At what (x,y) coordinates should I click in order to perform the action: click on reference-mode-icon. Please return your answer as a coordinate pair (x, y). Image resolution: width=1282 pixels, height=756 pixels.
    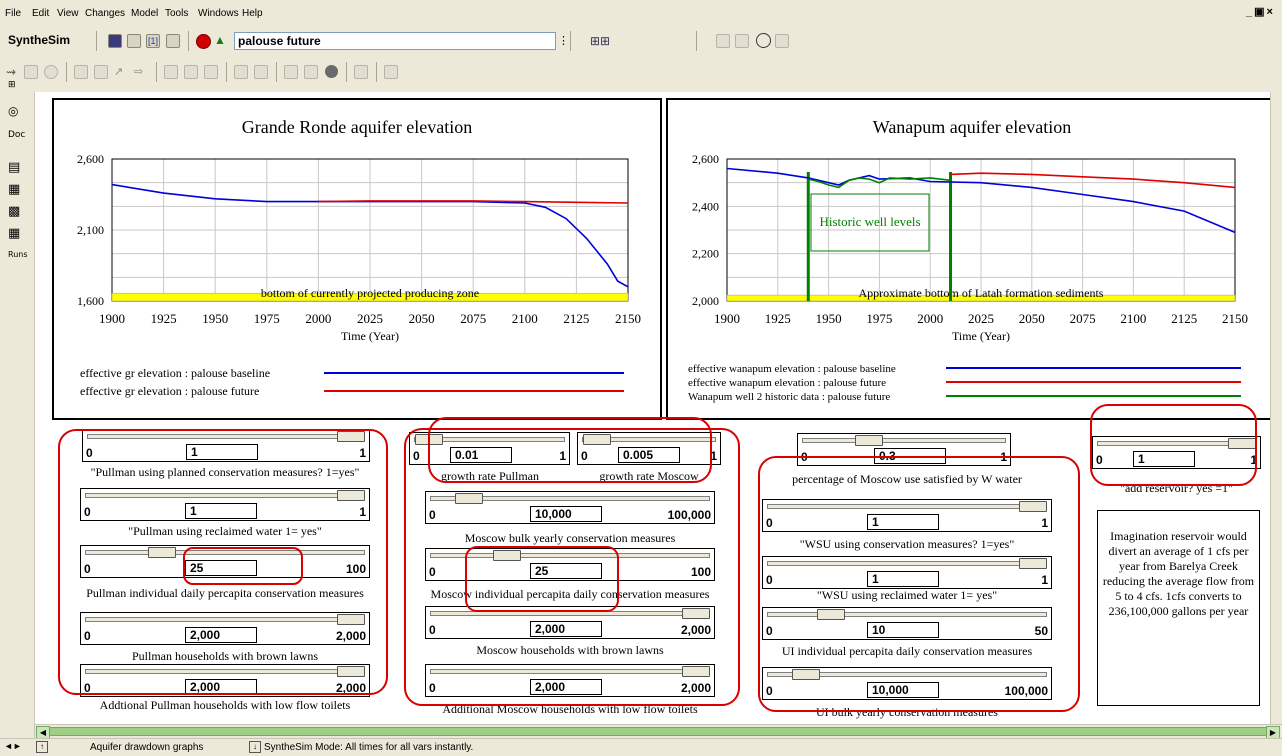
    Looking at the image, I should click on (331, 71).